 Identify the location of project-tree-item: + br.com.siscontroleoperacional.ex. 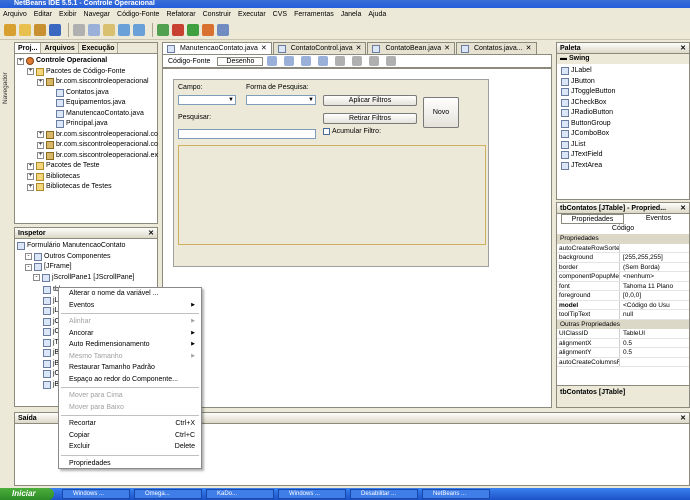
(87, 156).